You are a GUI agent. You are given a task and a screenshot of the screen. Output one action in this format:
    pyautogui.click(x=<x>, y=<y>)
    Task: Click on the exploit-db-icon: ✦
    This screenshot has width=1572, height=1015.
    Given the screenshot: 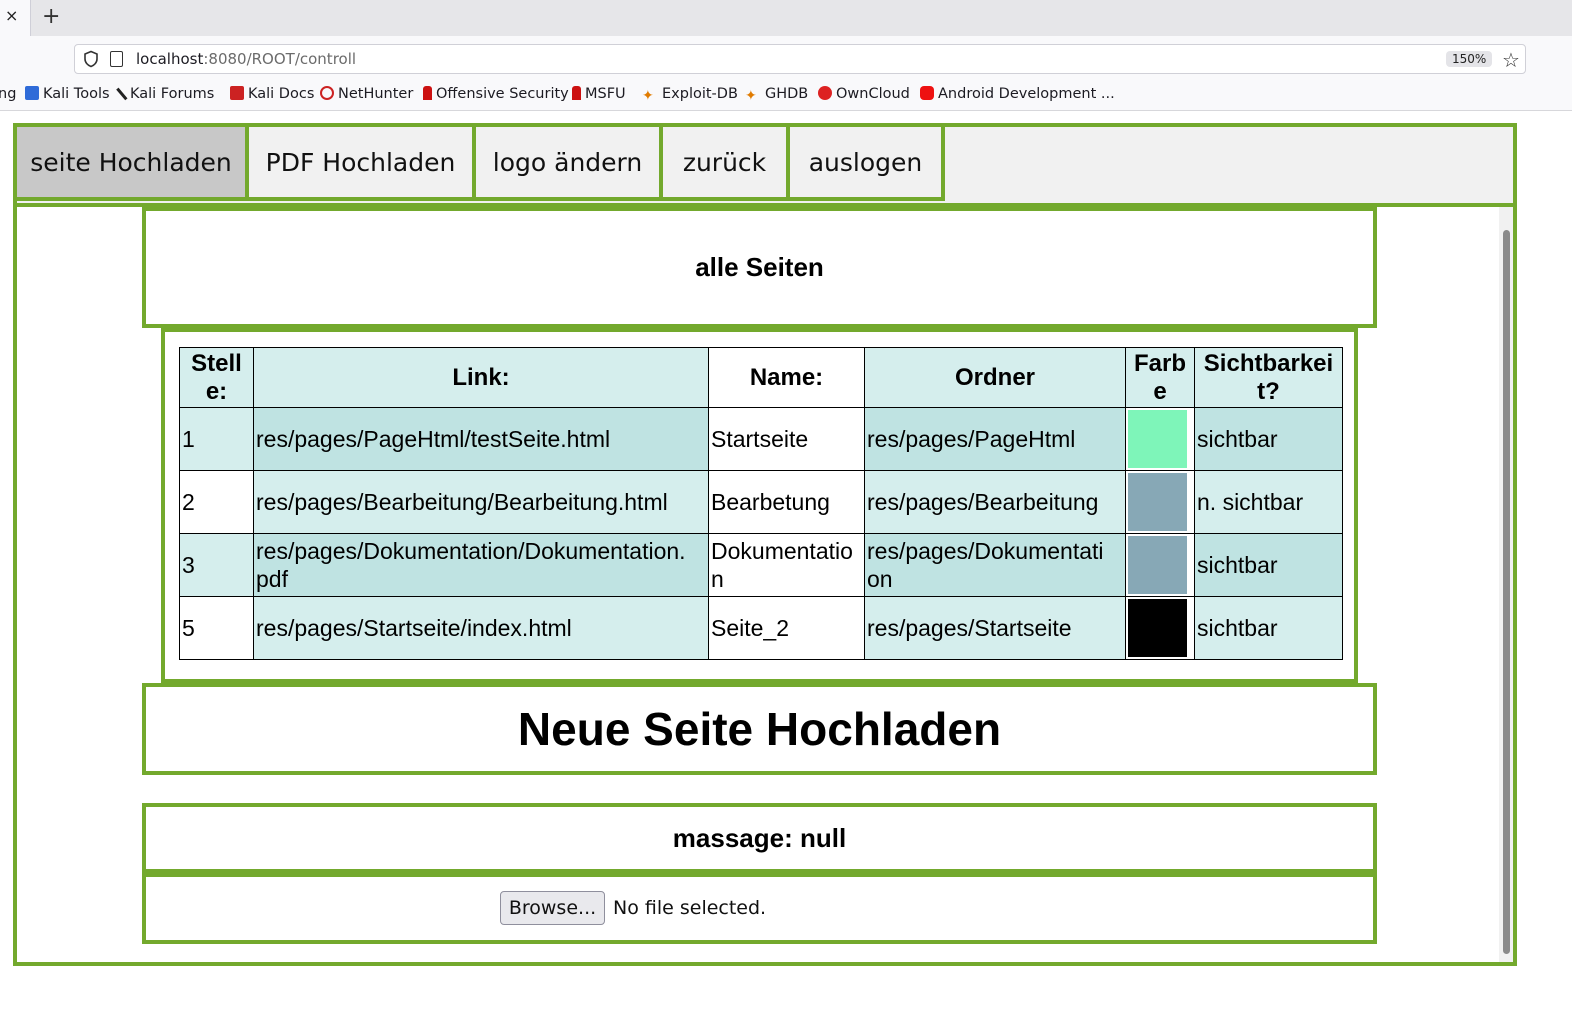 What is the action you would take?
    pyautogui.click(x=648, y=96)
    